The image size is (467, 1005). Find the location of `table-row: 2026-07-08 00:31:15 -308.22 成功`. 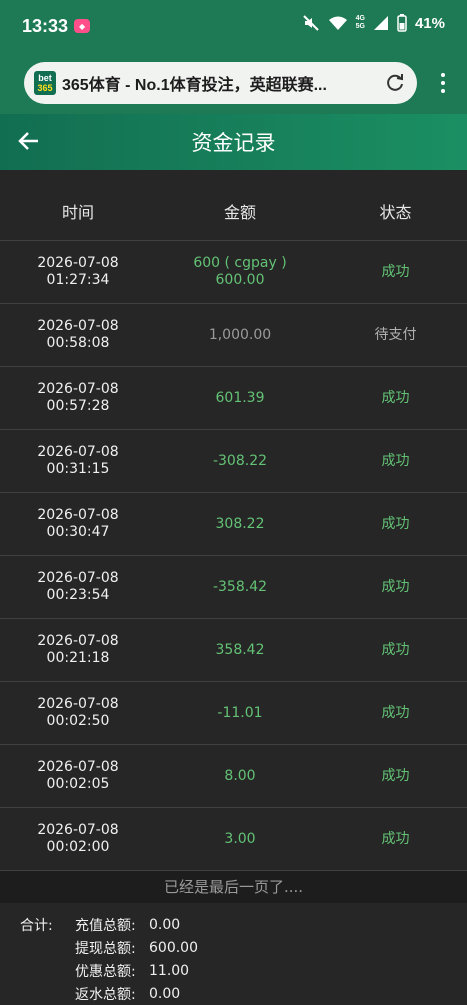

table-row: 2026-07-08 00:31:15 -308.22 成功 is located at coordinates (233, 461).